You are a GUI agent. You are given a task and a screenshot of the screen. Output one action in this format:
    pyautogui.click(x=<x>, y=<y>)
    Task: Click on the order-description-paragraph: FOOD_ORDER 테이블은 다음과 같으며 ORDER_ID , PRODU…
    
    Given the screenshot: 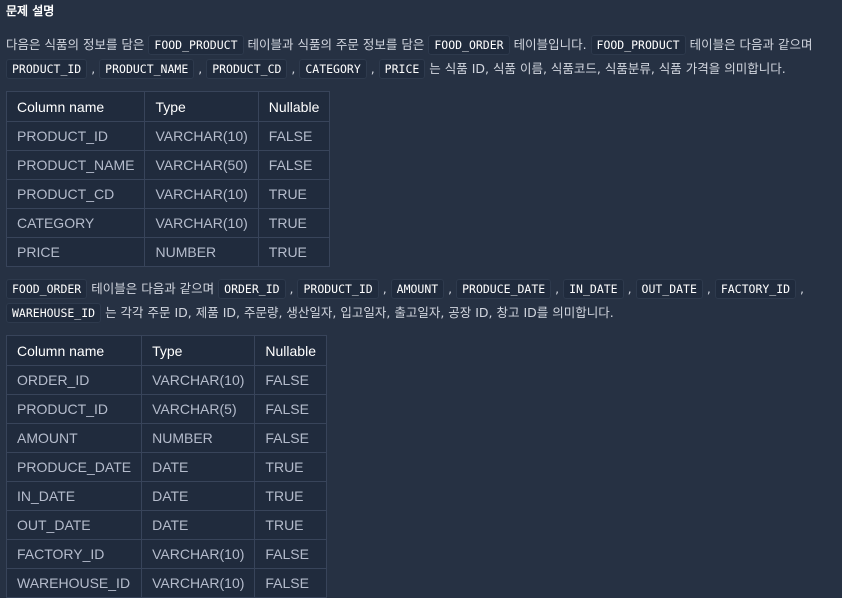 What is the action you would take?
    pyautogui.click(x=424, y=301)
    